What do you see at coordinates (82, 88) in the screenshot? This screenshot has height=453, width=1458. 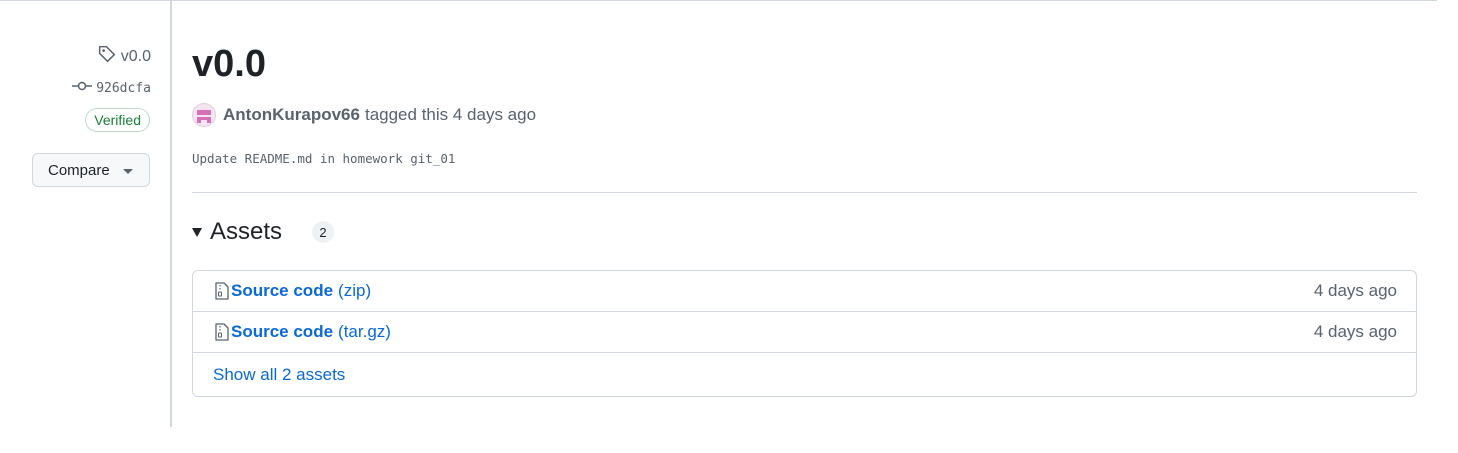 I see `commit-icon` at bounding box center [82, 88].